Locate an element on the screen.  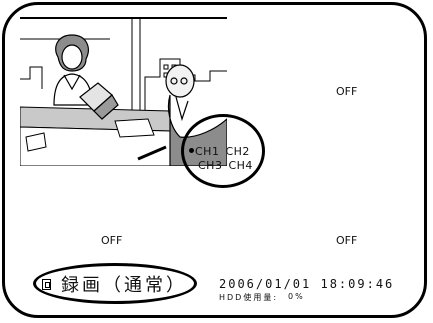
recording-mode-indicator: 録画（通常） is located at coordinates (114, 284).